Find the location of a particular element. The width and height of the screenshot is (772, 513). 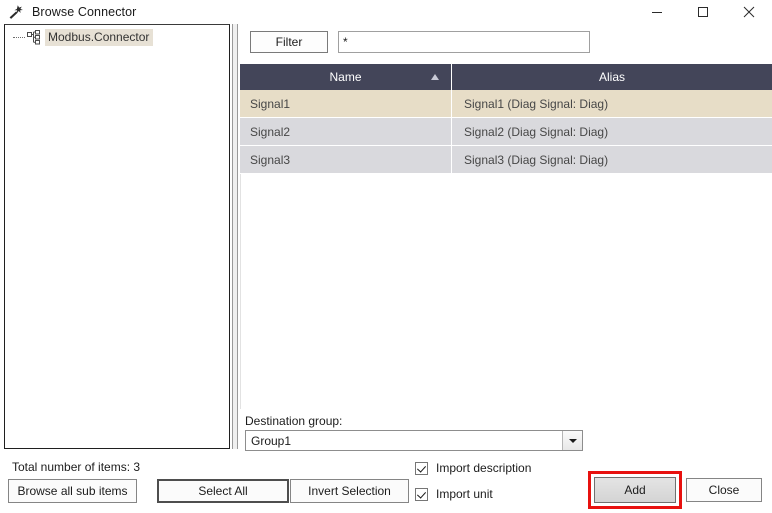

import-unit-checkbox: Import unit is located at coordinates (454, 494).